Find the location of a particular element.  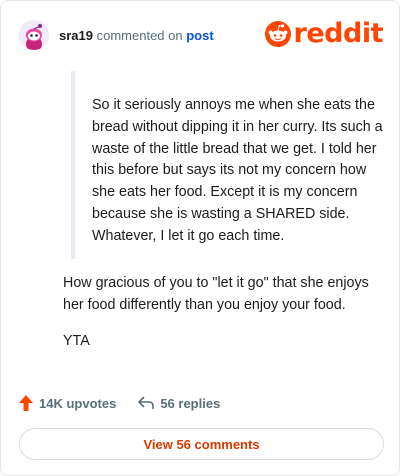

avatar is located at coordinates (34, 35).